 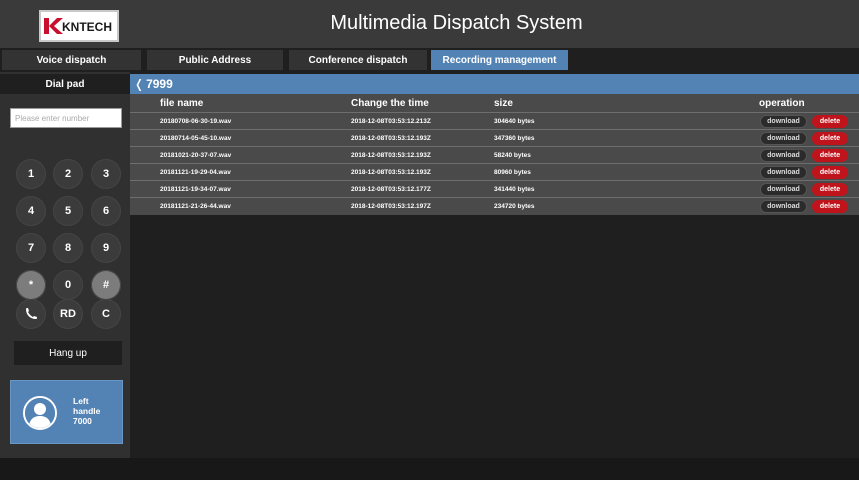 I want to click on size-cell: 58240 bytes, so click(x=512, y=155).